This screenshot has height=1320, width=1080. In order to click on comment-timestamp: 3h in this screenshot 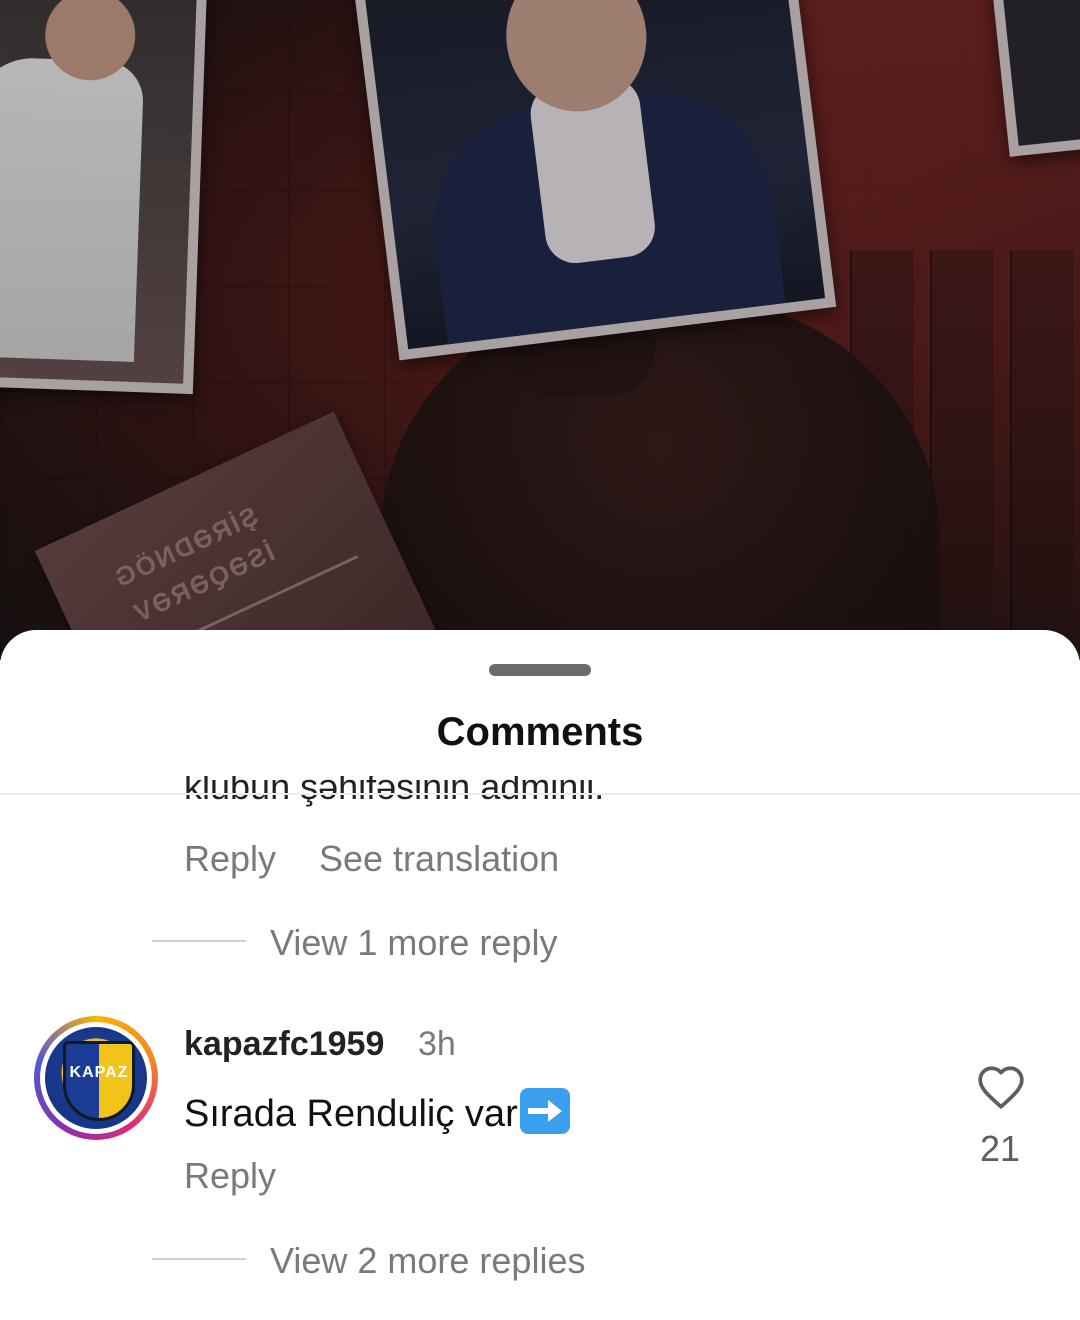, I will do `click(437, 1044)`.